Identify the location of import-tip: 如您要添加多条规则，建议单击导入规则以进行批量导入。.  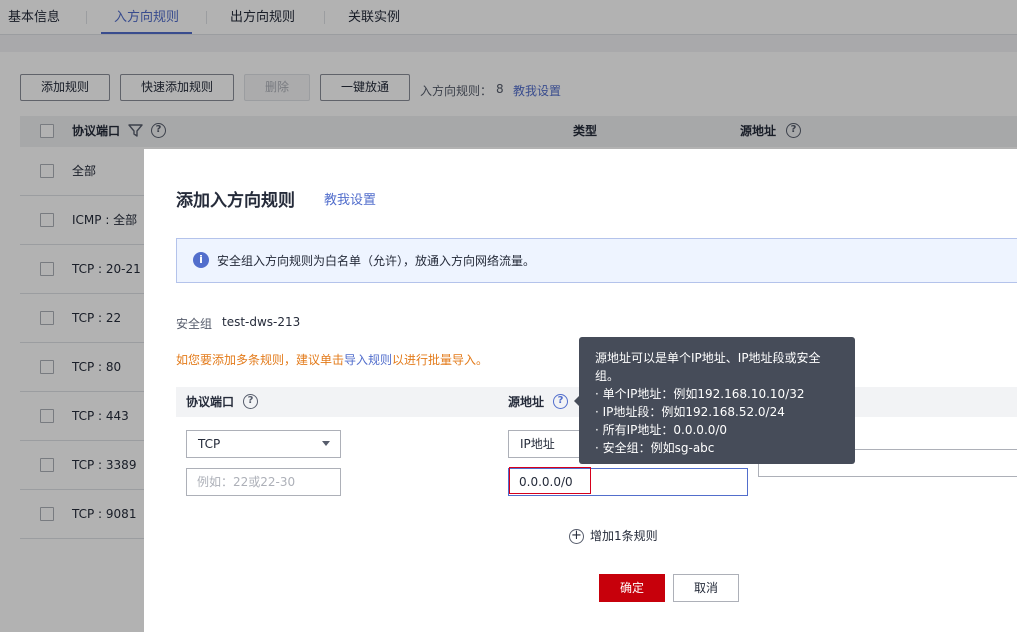
(332, 359).